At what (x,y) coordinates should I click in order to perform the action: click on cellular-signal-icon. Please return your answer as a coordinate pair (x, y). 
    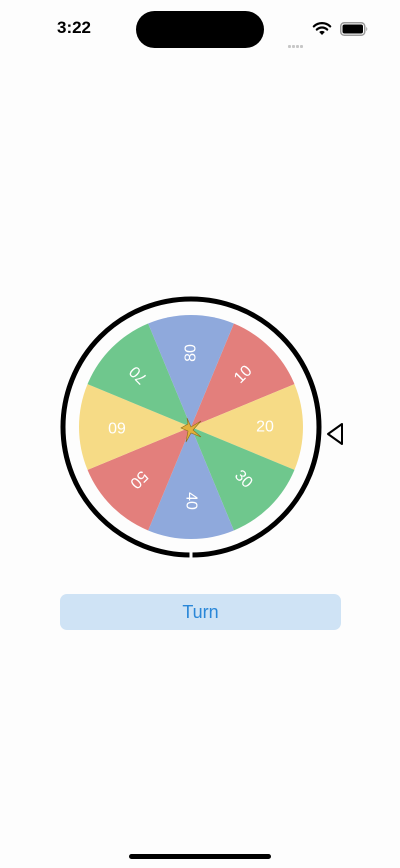
    Looking at the image, I should click on (296, 39).